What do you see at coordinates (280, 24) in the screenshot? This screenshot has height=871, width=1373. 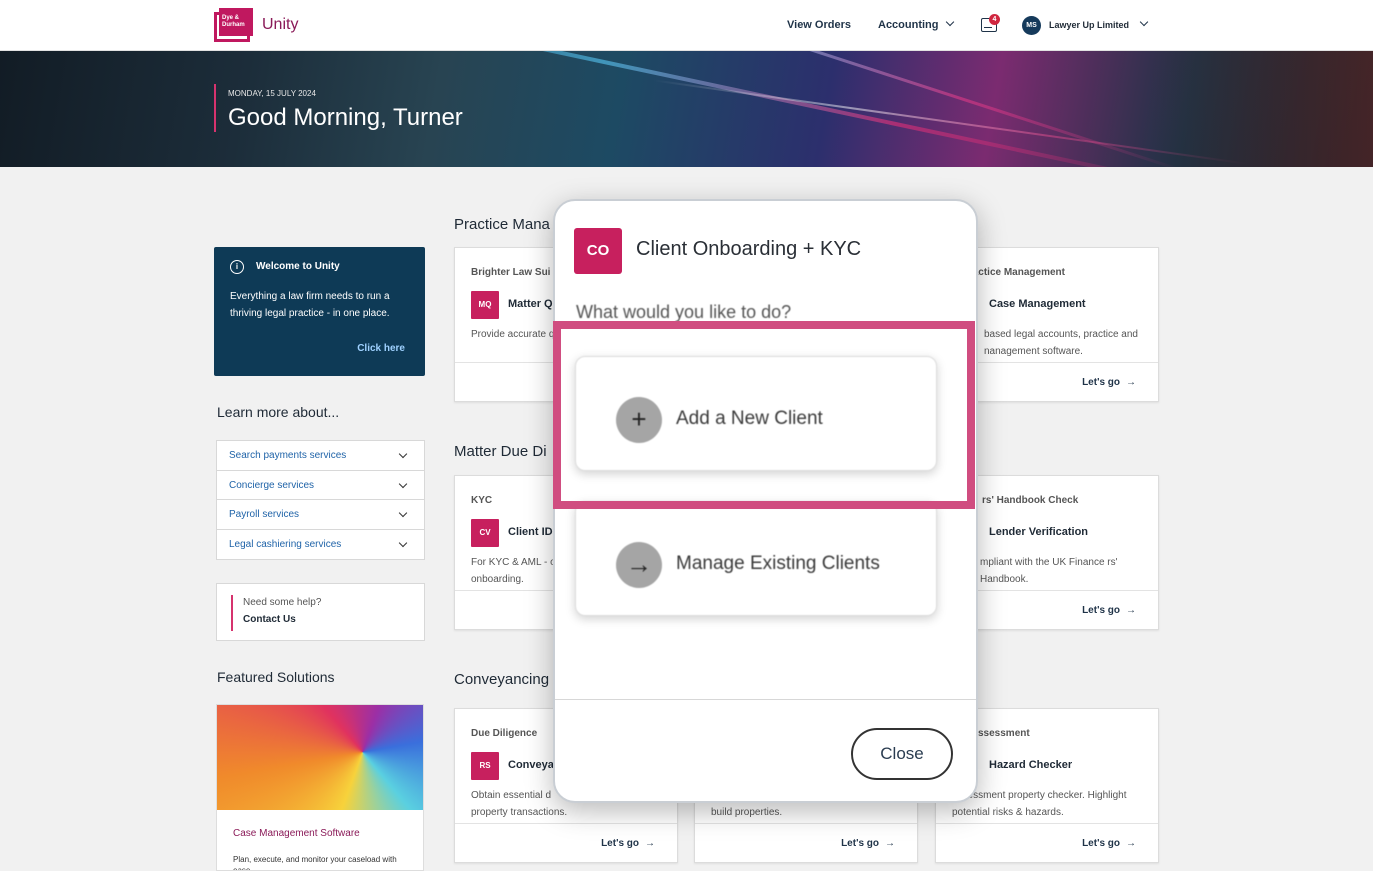 I see `brand-name: Unity` at bounding box center [280, 24].